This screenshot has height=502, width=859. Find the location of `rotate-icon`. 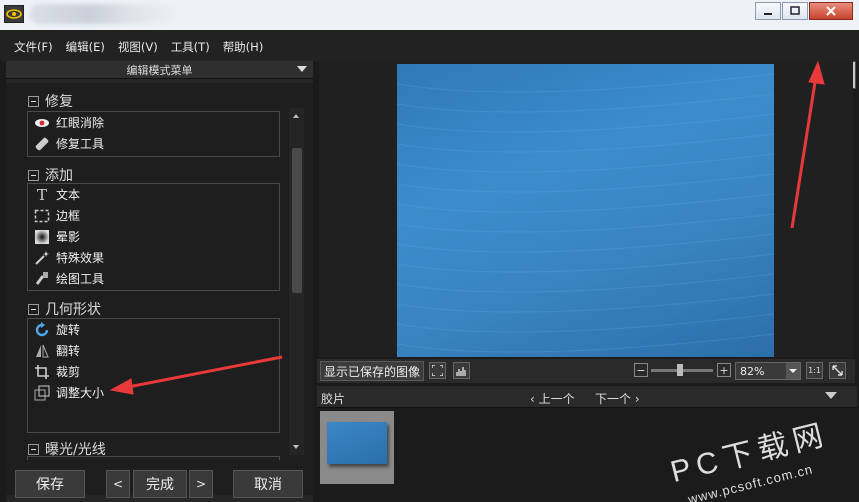

rotate-icon is located at coordinates (42, 329).